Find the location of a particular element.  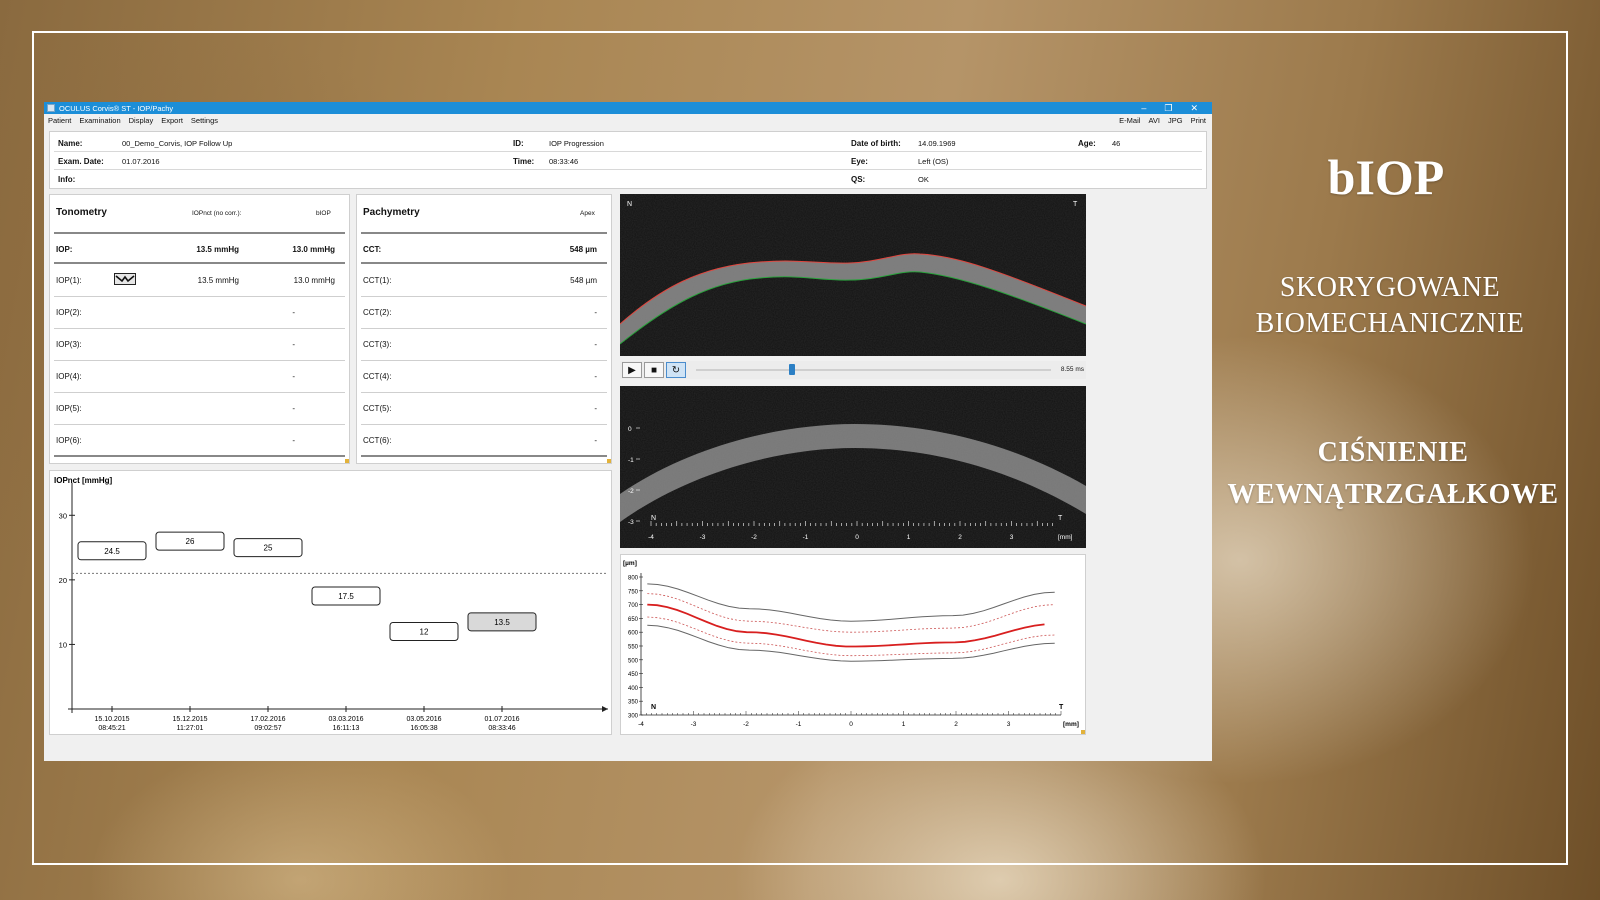

menu-settings: Settings is located at coordinates (204, 120).